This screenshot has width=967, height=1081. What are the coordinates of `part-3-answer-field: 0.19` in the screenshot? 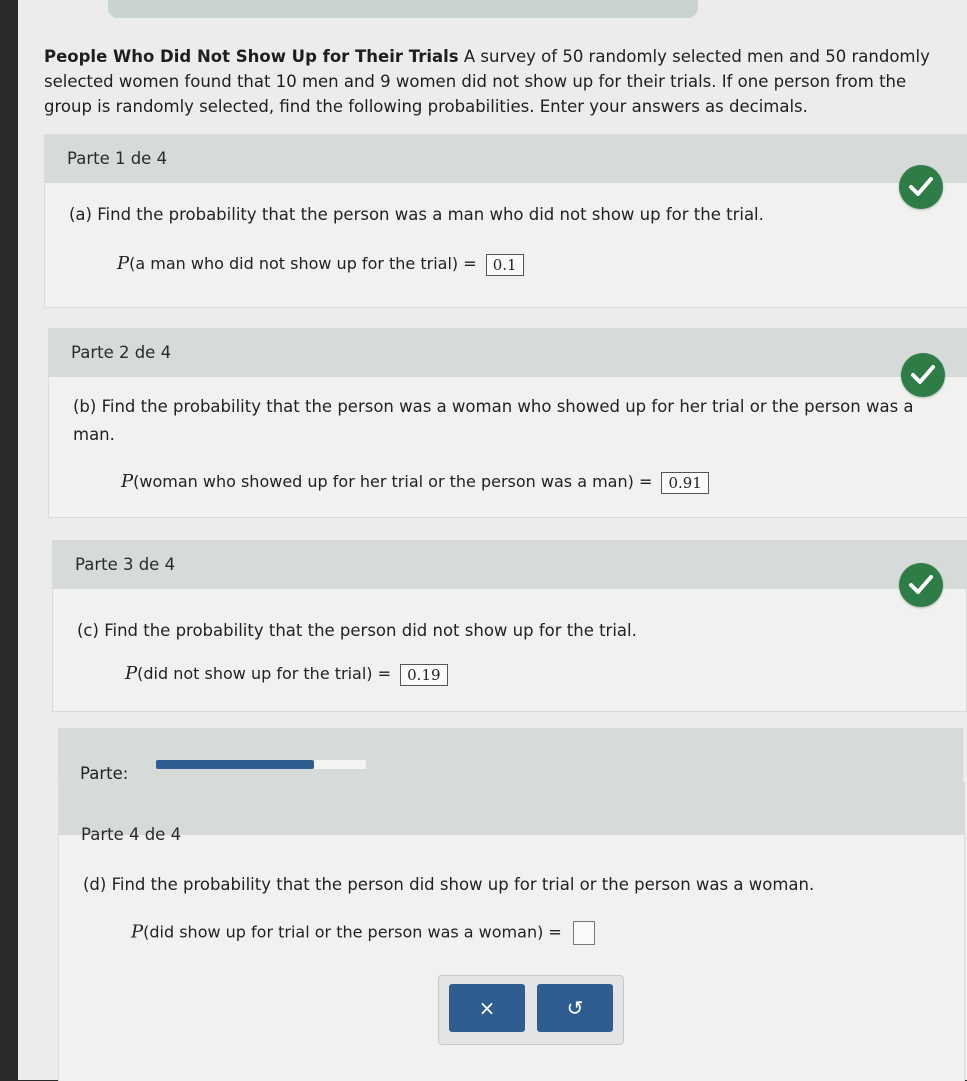 It's located at (424, 674).